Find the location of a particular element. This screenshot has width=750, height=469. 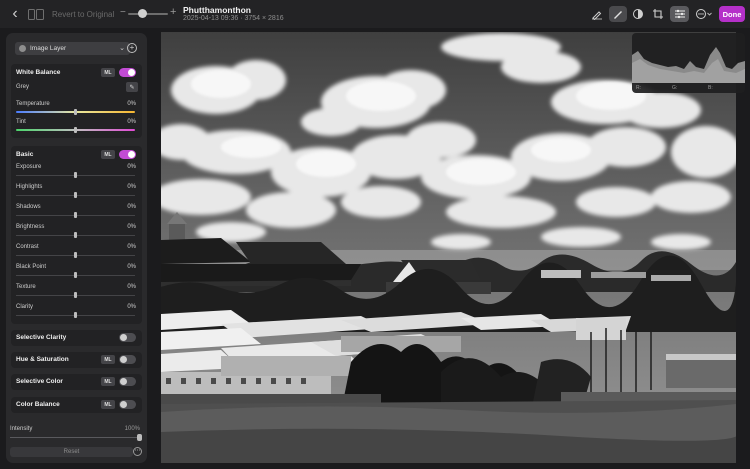

histogram-red-readout: R: is located at coordinates (638, 88).